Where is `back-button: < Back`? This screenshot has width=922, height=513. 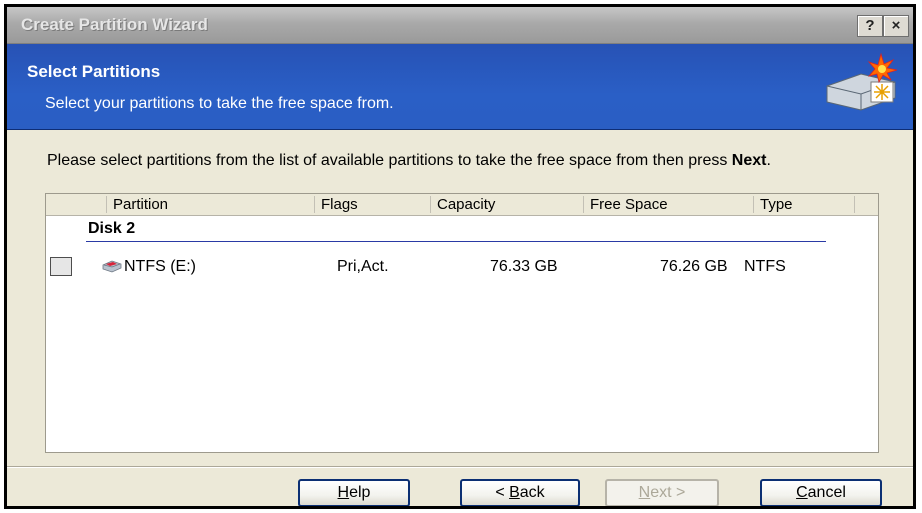 back-button: < Back is located at coordinates (520, 492).